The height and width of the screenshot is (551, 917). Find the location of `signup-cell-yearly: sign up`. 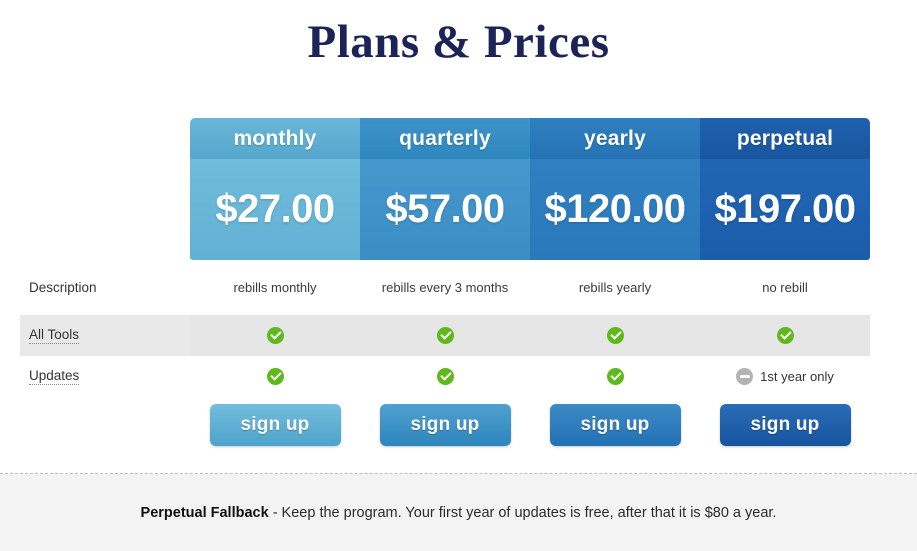

signup-cell-yearly: sign up is located at coordinates (615, 425).